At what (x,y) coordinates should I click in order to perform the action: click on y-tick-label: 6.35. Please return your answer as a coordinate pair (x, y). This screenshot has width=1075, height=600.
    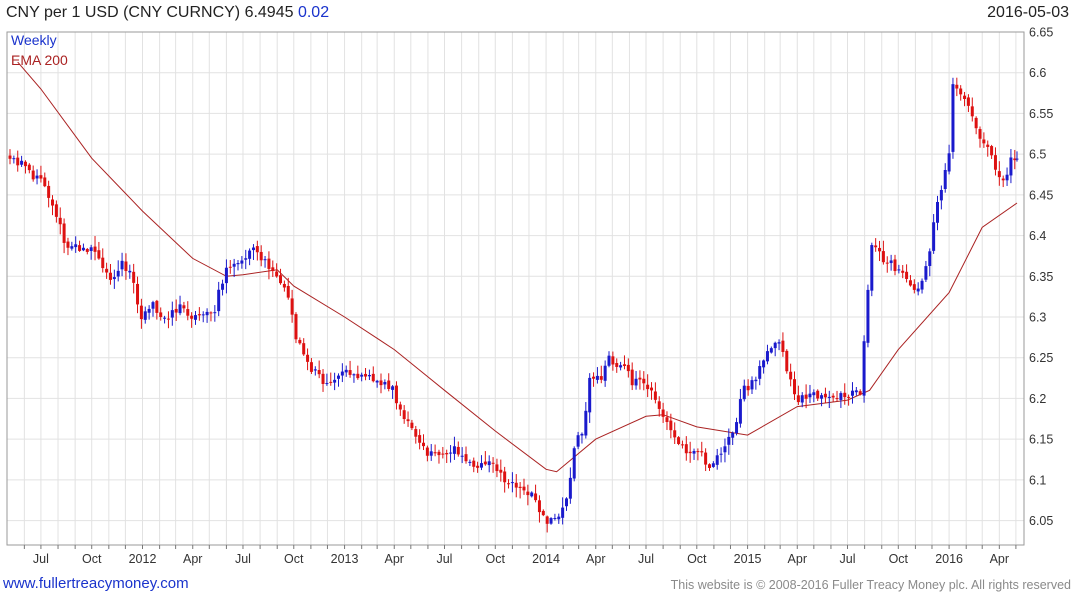
    Looking at the image, I should click on (1041, 277).